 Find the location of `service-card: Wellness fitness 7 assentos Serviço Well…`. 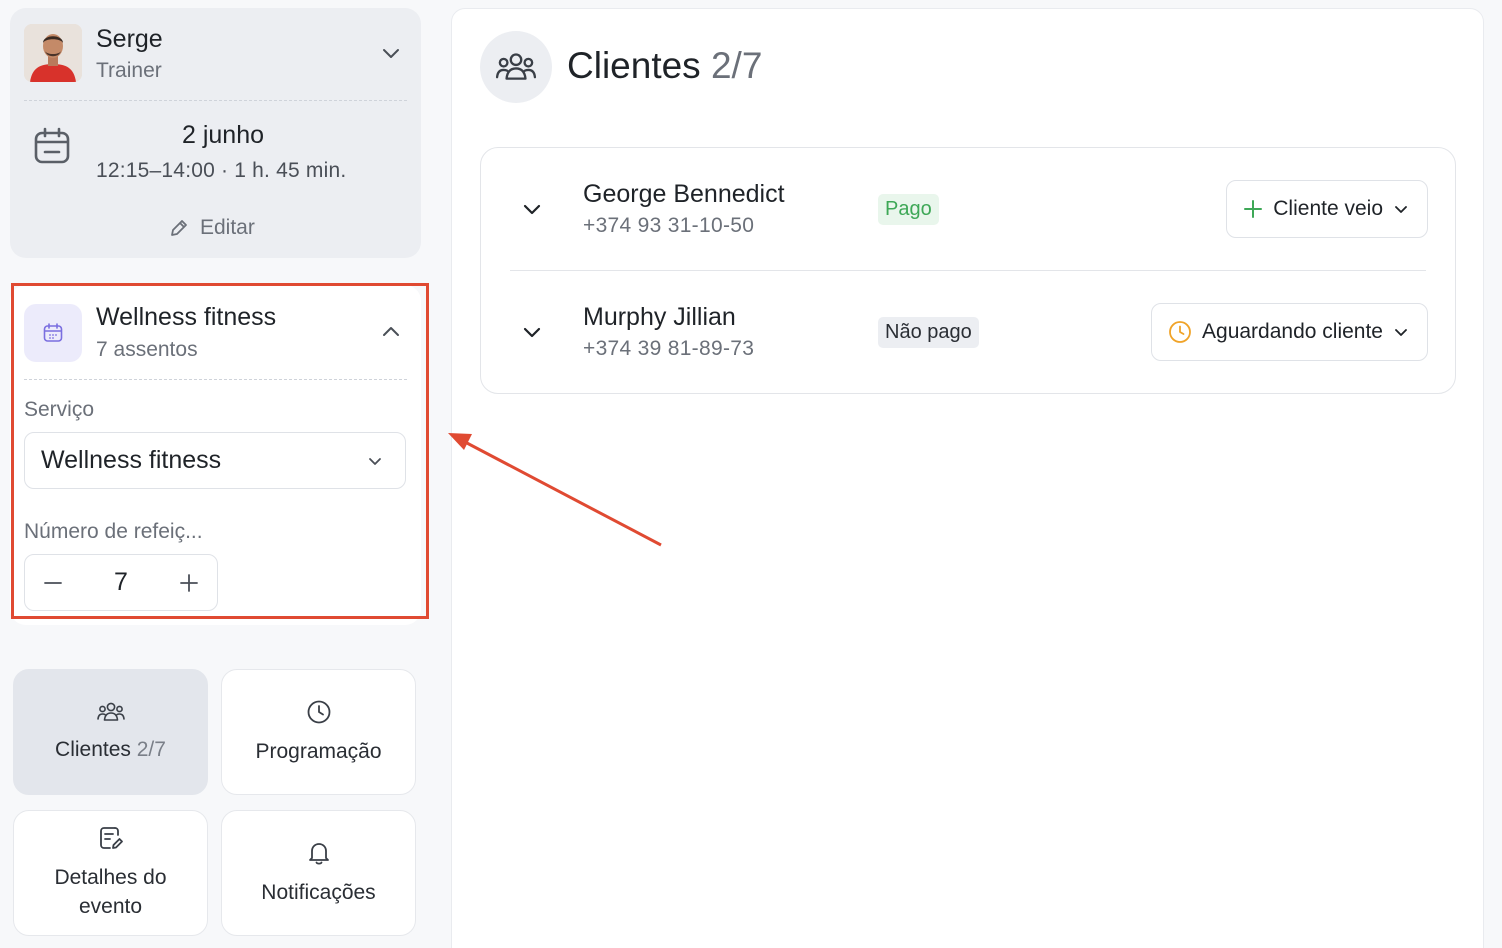

service-card: Wellness fitness 7 assentos Serviço Well… is located at coordinates (215, 455).